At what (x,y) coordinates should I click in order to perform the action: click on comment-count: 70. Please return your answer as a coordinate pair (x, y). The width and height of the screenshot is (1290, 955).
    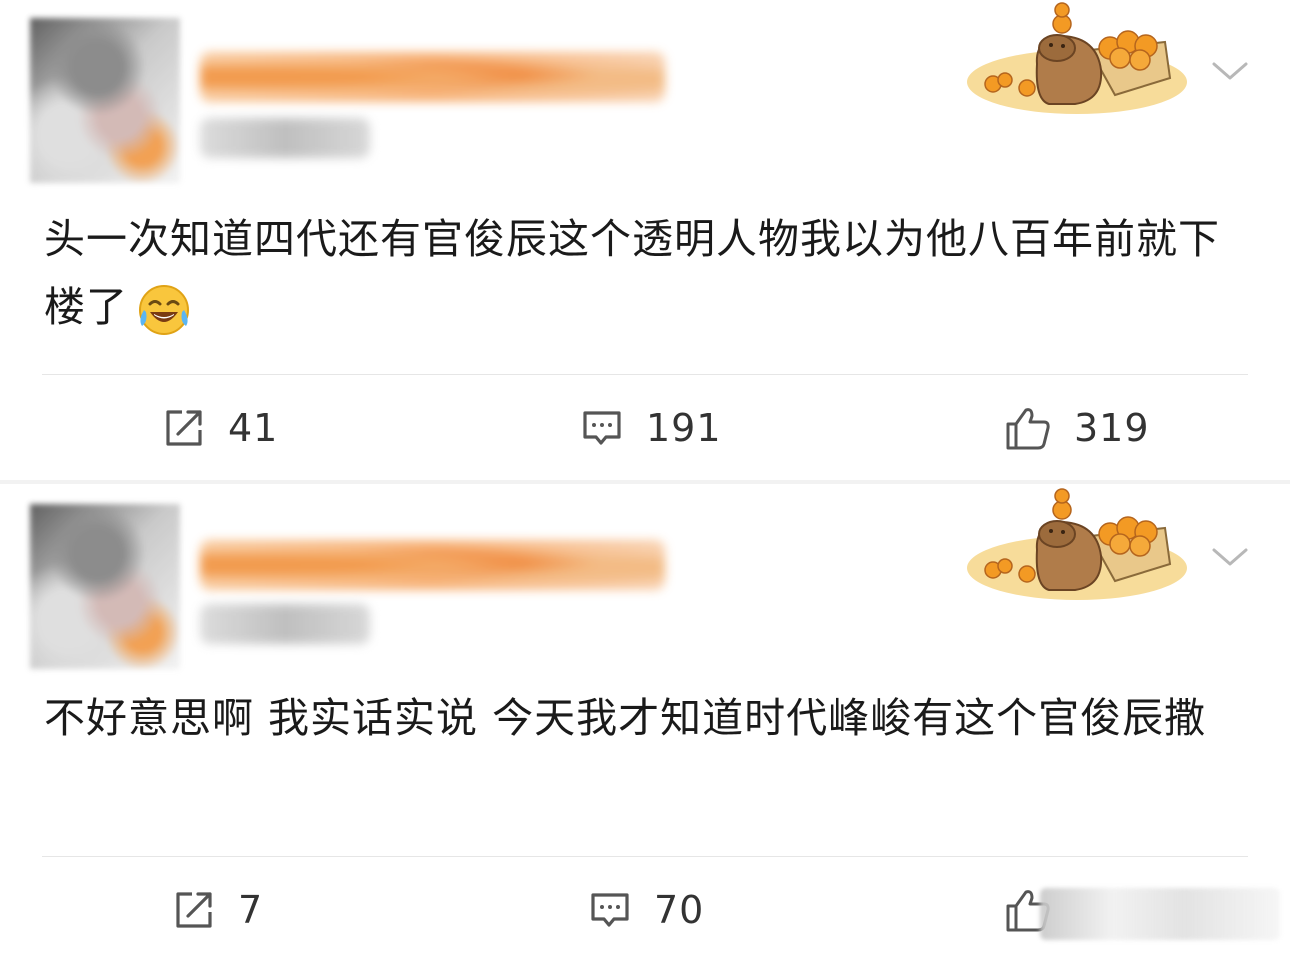
    Looking at the image, I should click on (679, 910).